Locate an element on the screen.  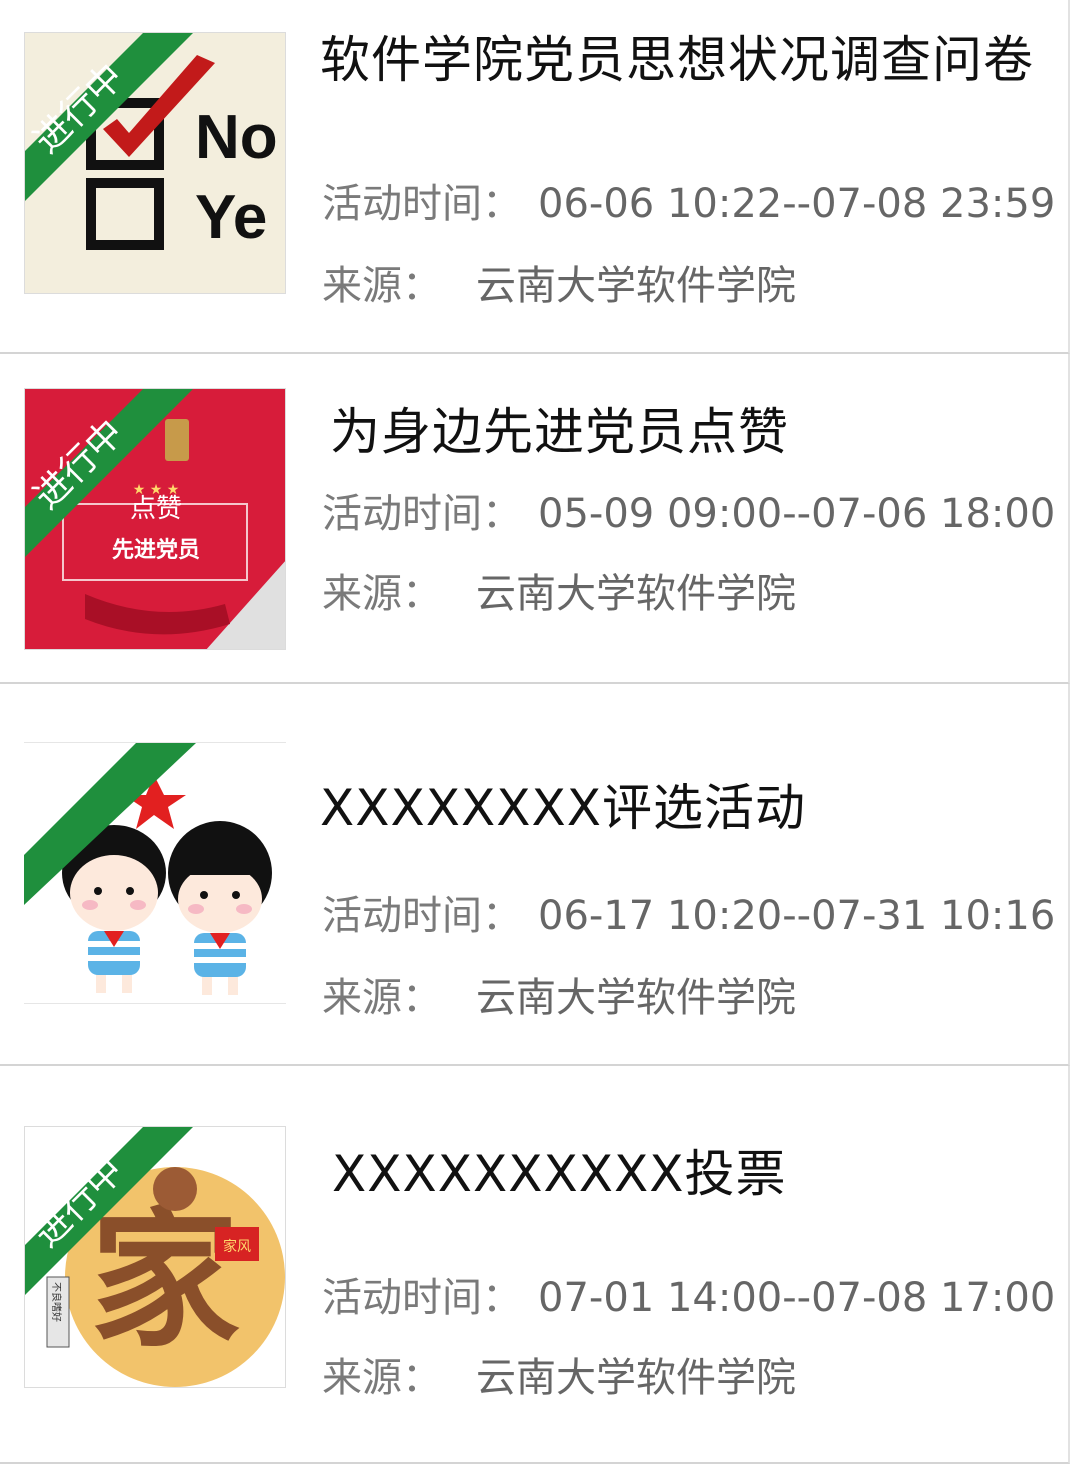
svg-text: 家 is located at coordinates (165, 1281).